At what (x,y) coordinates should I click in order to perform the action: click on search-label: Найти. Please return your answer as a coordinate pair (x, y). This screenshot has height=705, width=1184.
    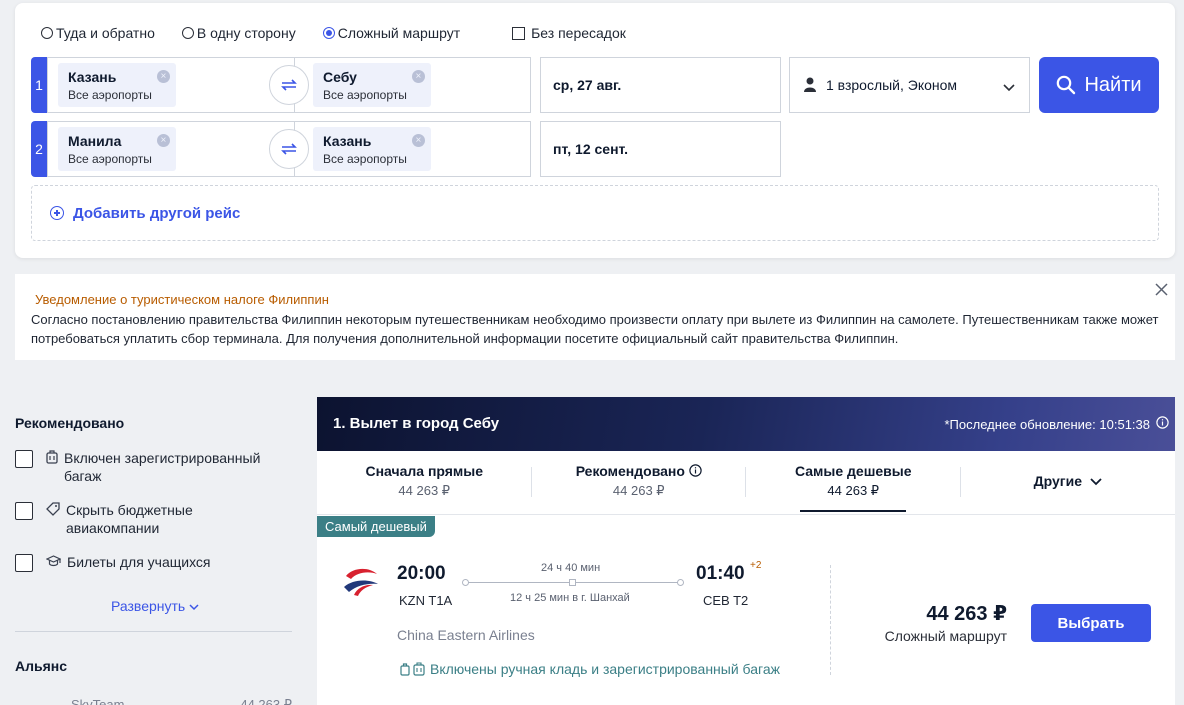
    Looking at the image, I should click on (1113, 84).